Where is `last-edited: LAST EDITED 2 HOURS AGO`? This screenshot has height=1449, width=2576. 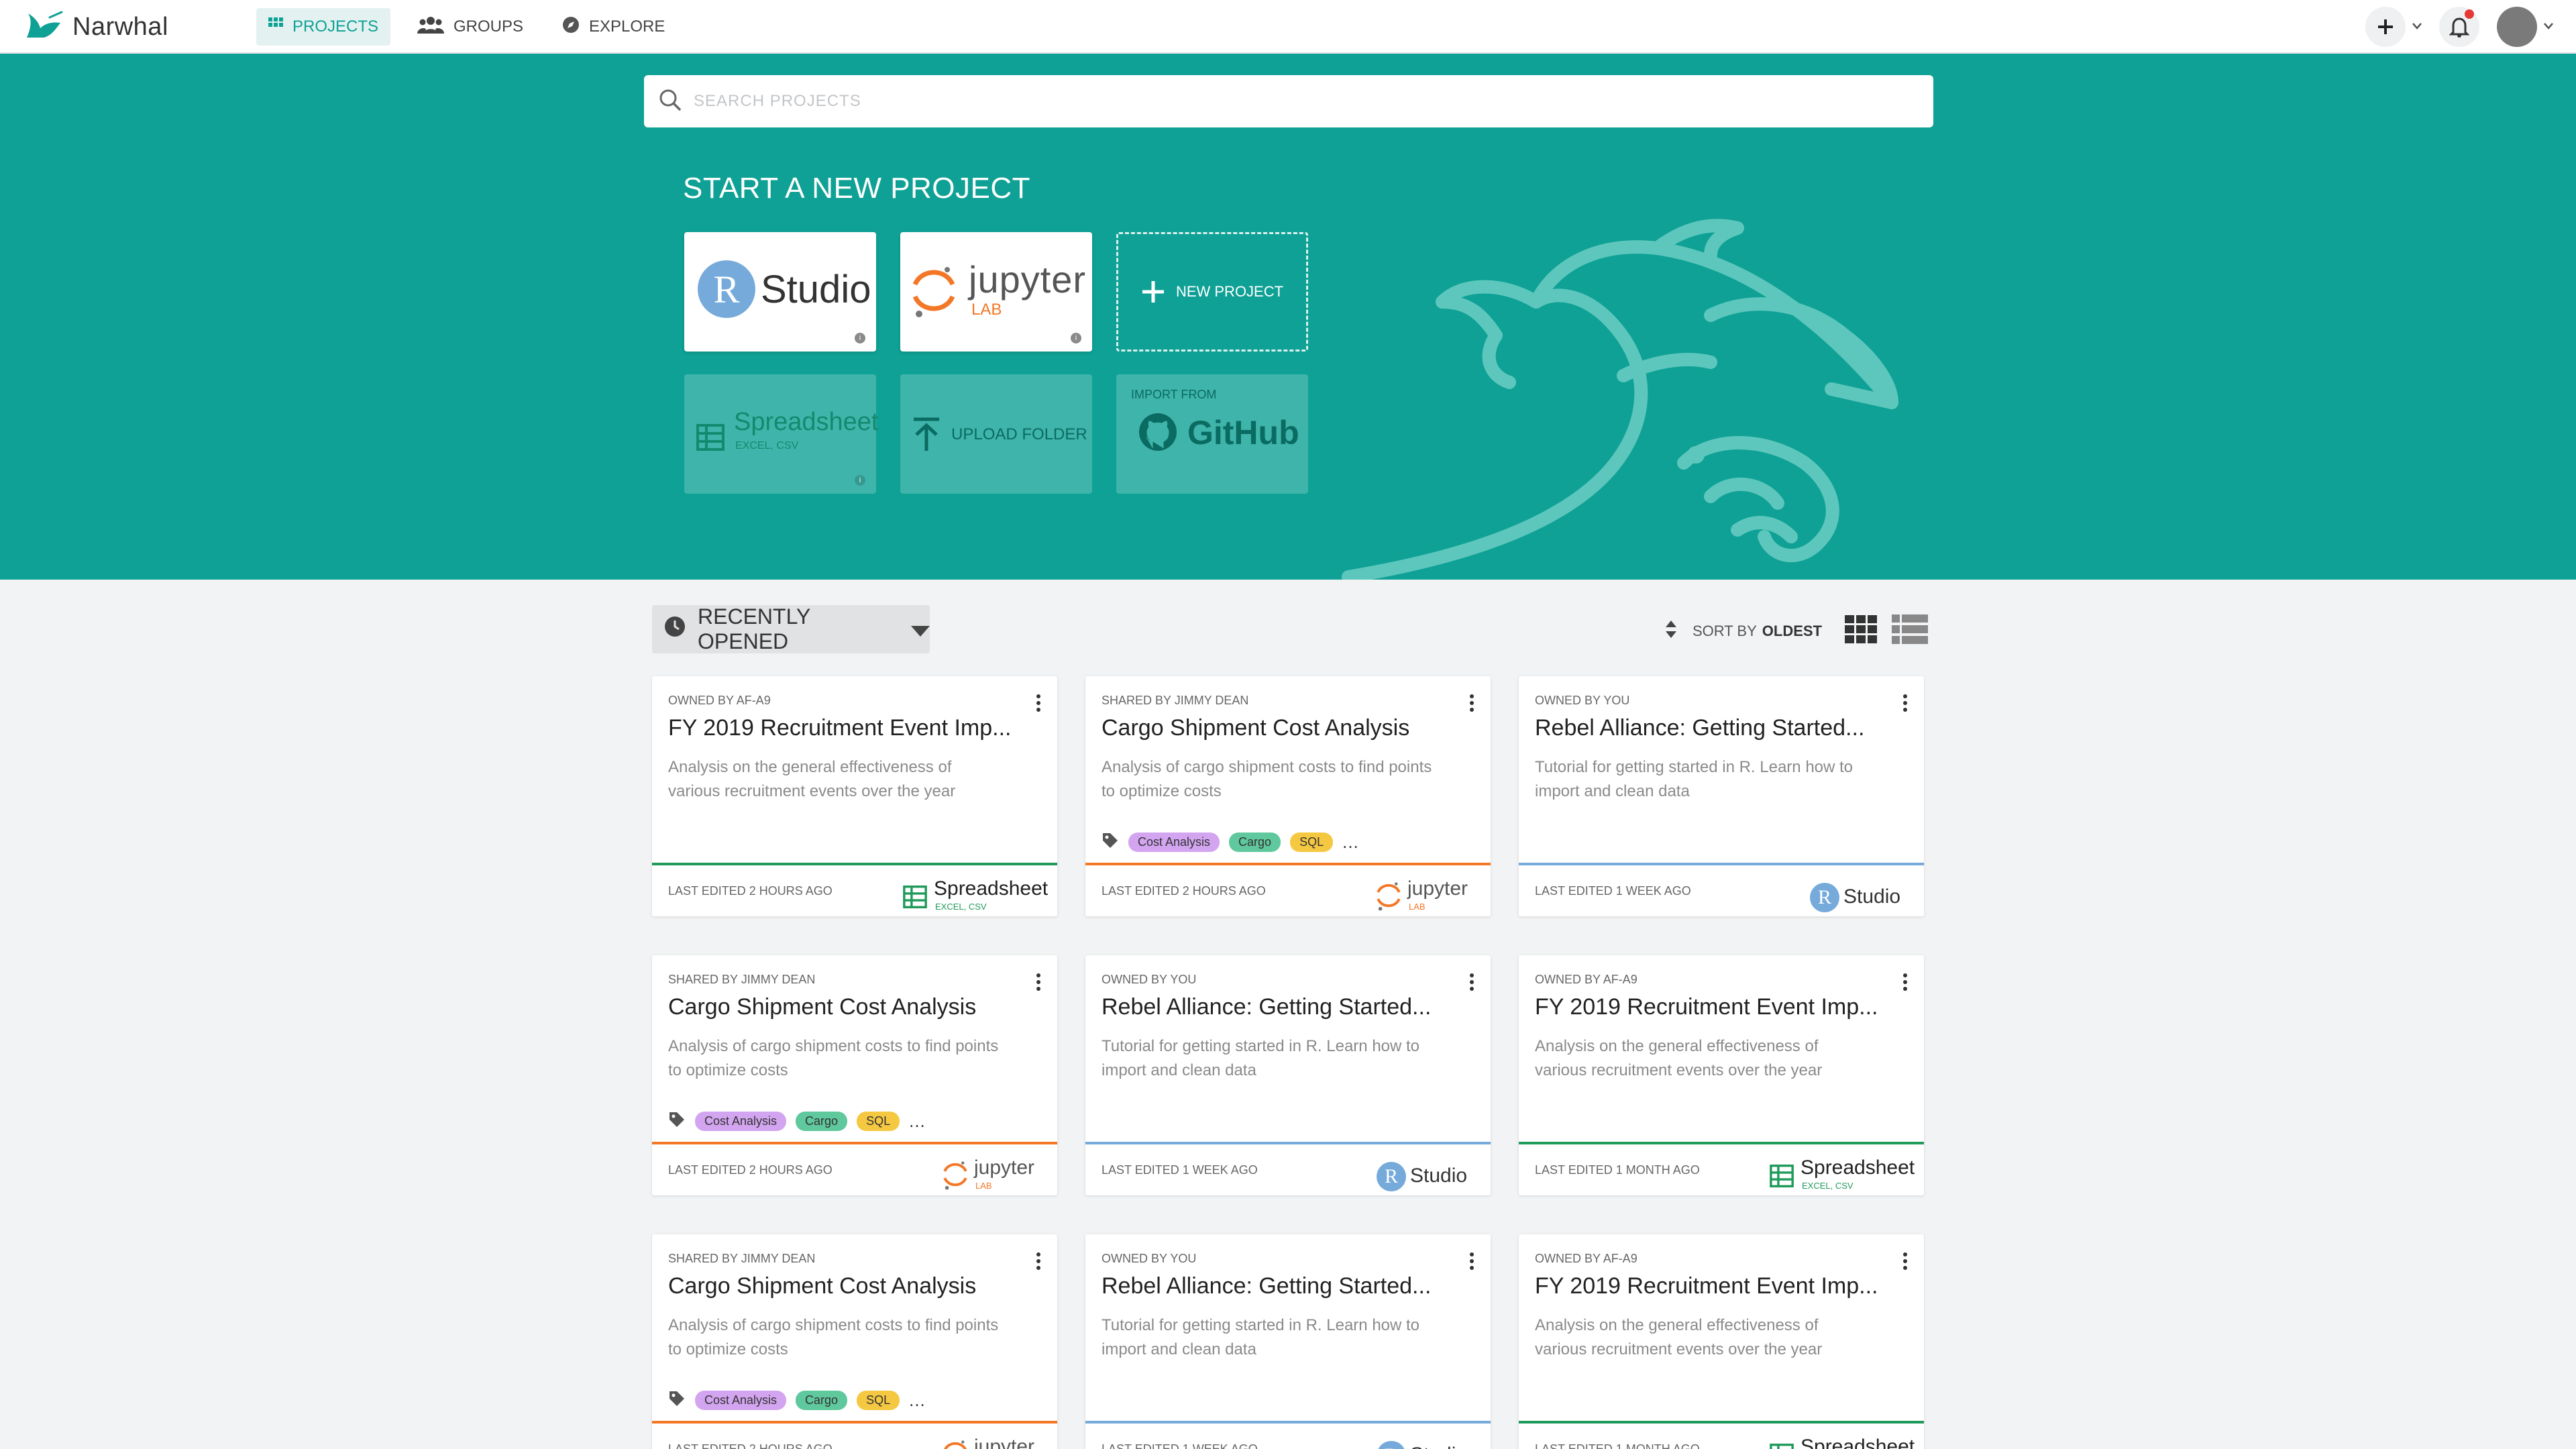 last-edited: LAST EDITED 2 HOURS AGO is located at coordinates (1184, 891).